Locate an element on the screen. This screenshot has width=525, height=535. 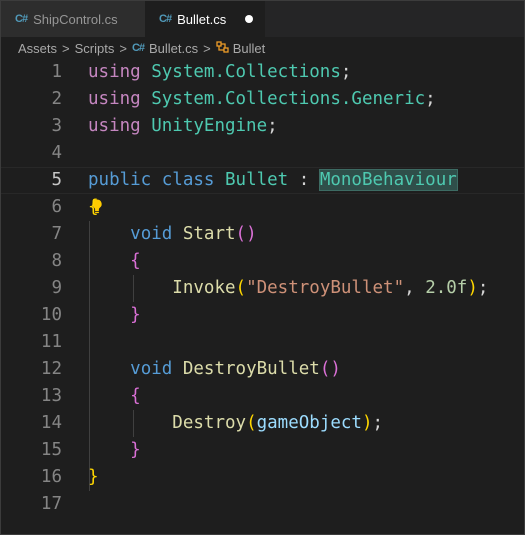
unsaved-dot-icon is located at coordinates (249, 19).